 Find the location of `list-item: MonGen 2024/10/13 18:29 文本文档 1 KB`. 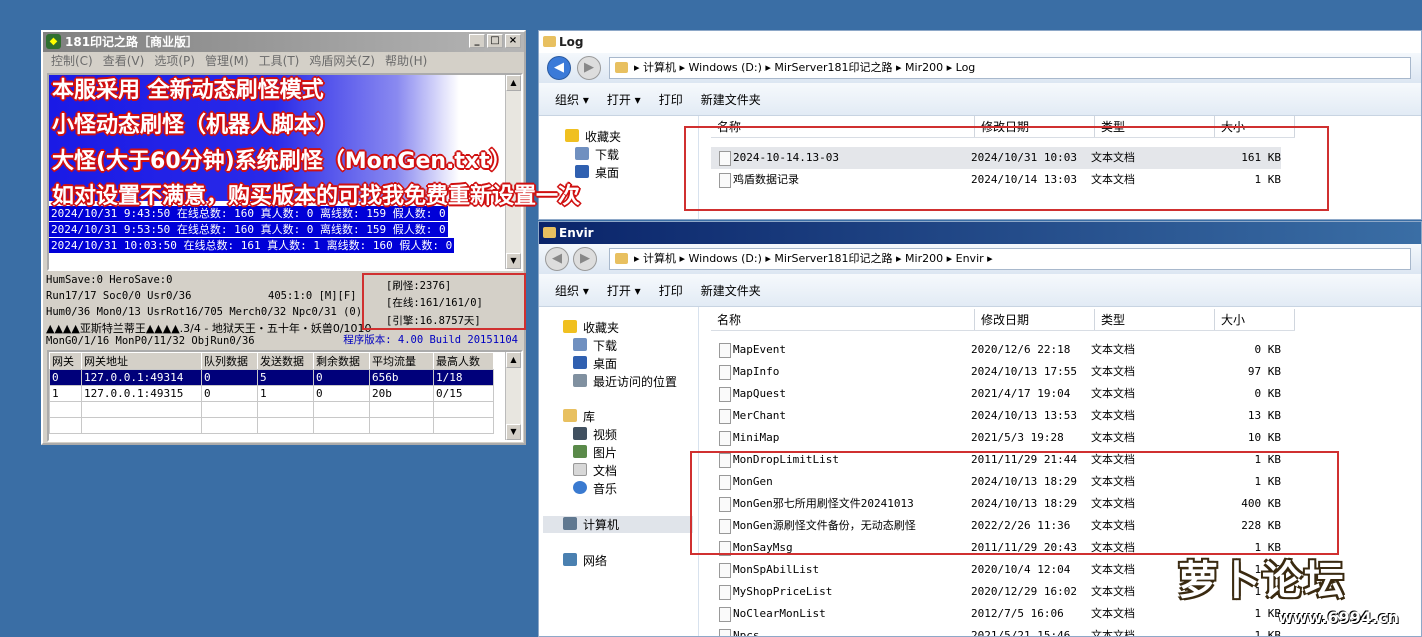

list-item: MonGen 2024/10/13 18:29 文本文档 1 KB is located at coordinates (996, 482).